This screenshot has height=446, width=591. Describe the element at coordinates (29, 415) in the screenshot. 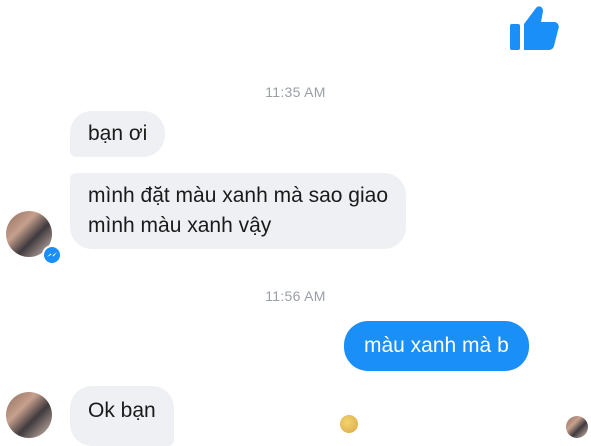

I see `sender-avatar` at that location.